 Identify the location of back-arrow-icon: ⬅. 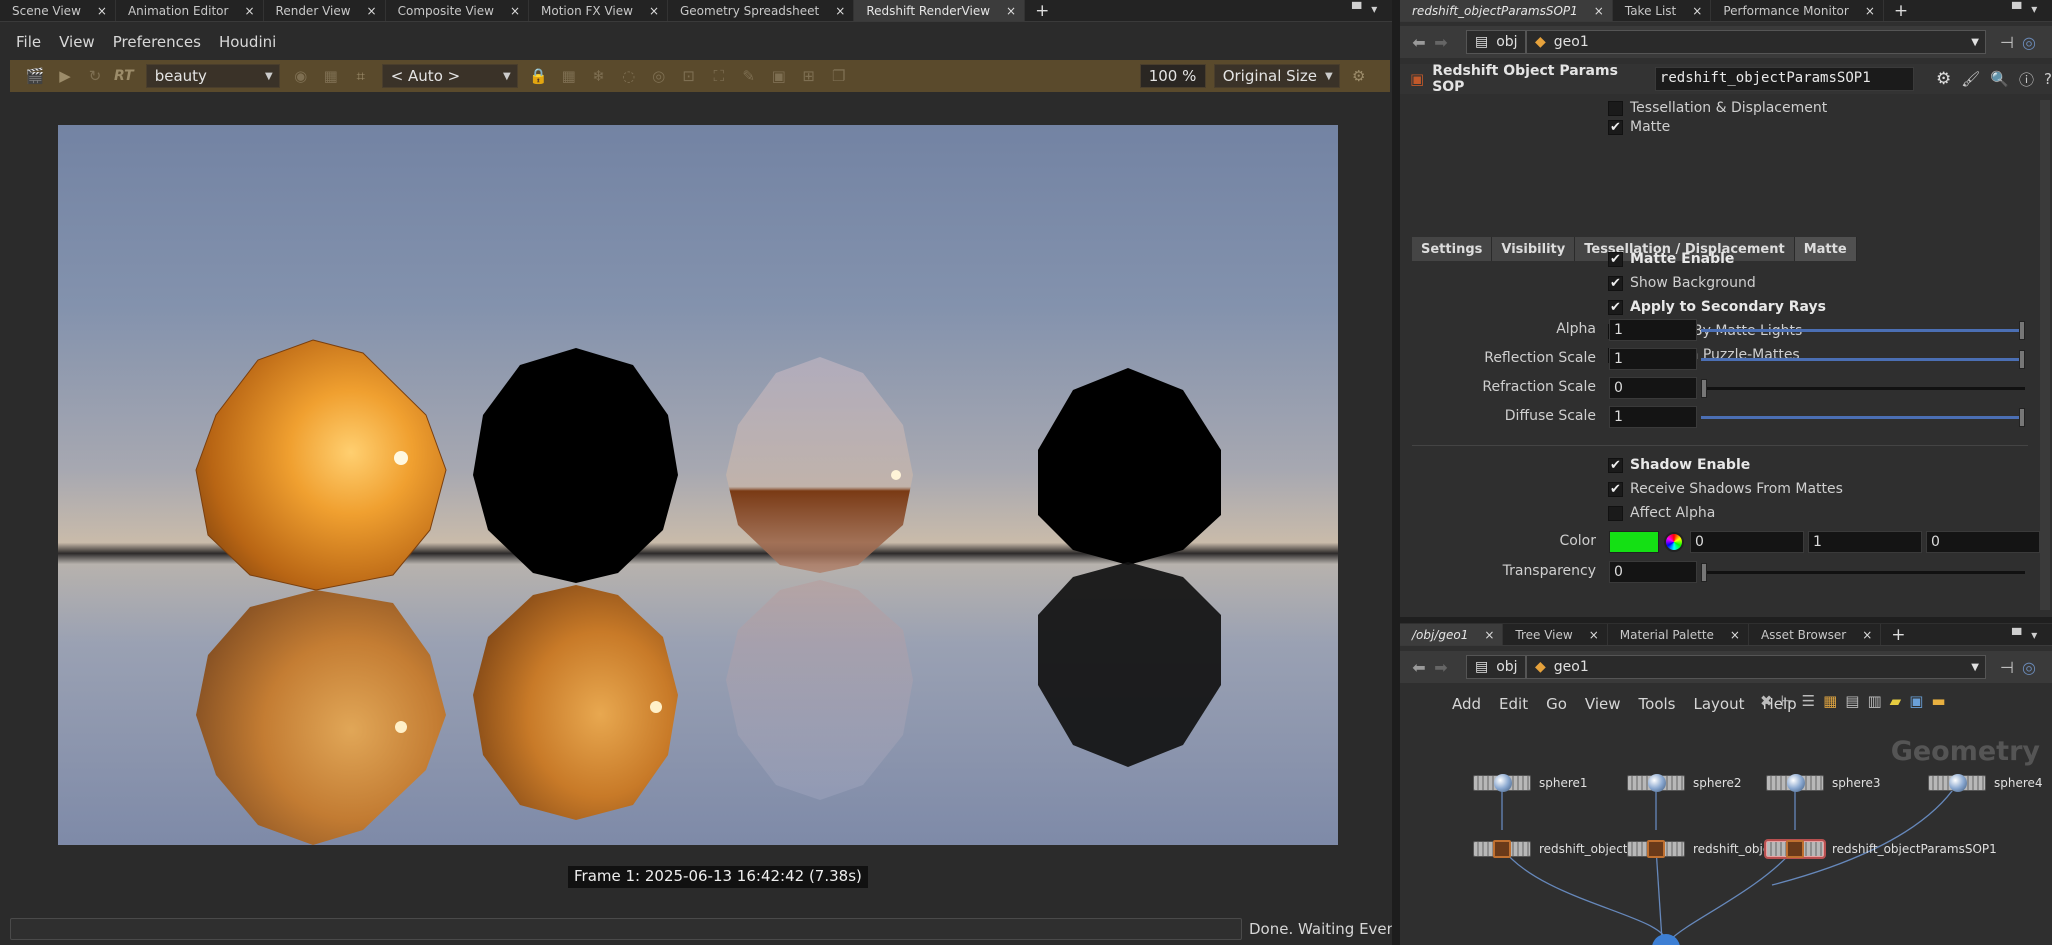
(1419, 42).